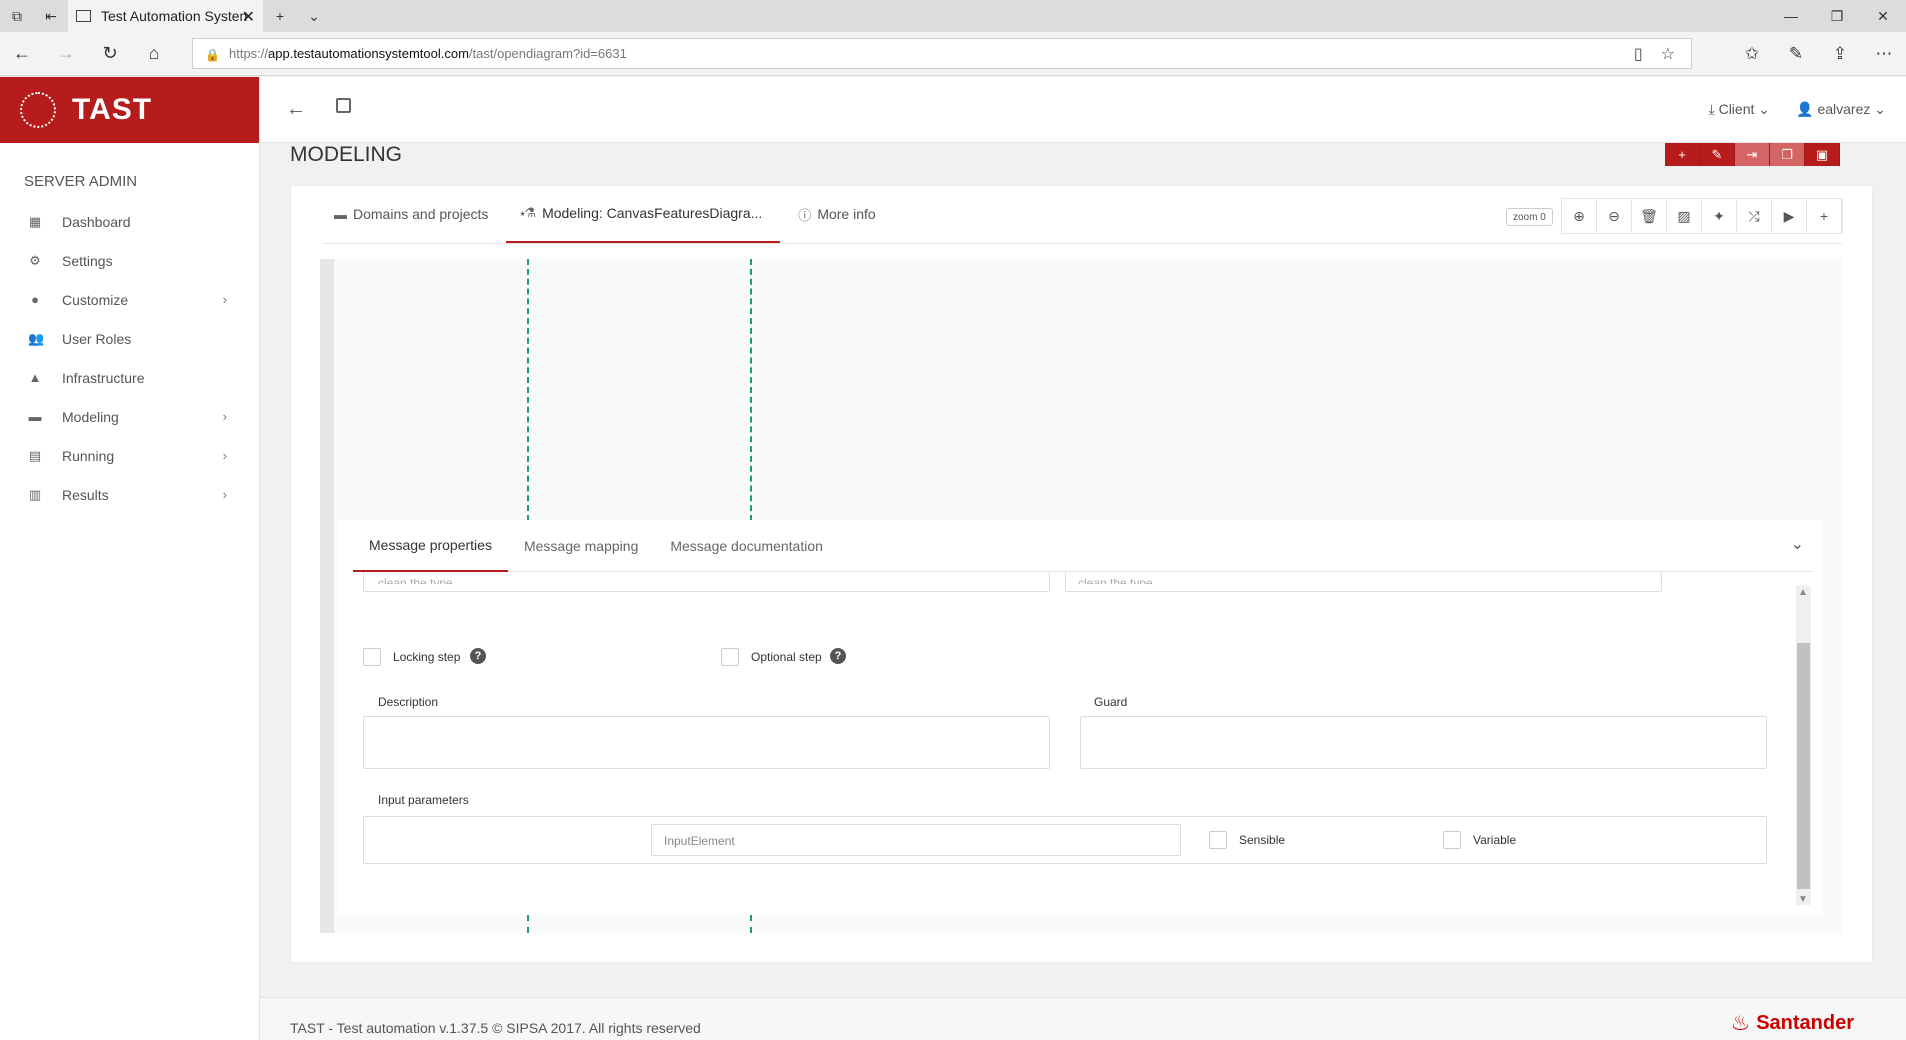 The height and width of the screenshot is (1040, 1906). What do you see at coordinates (51, 16) in the screenshot?
I see `set-aside-tabs-icon: ⇤` at bounding box center [51, 16].